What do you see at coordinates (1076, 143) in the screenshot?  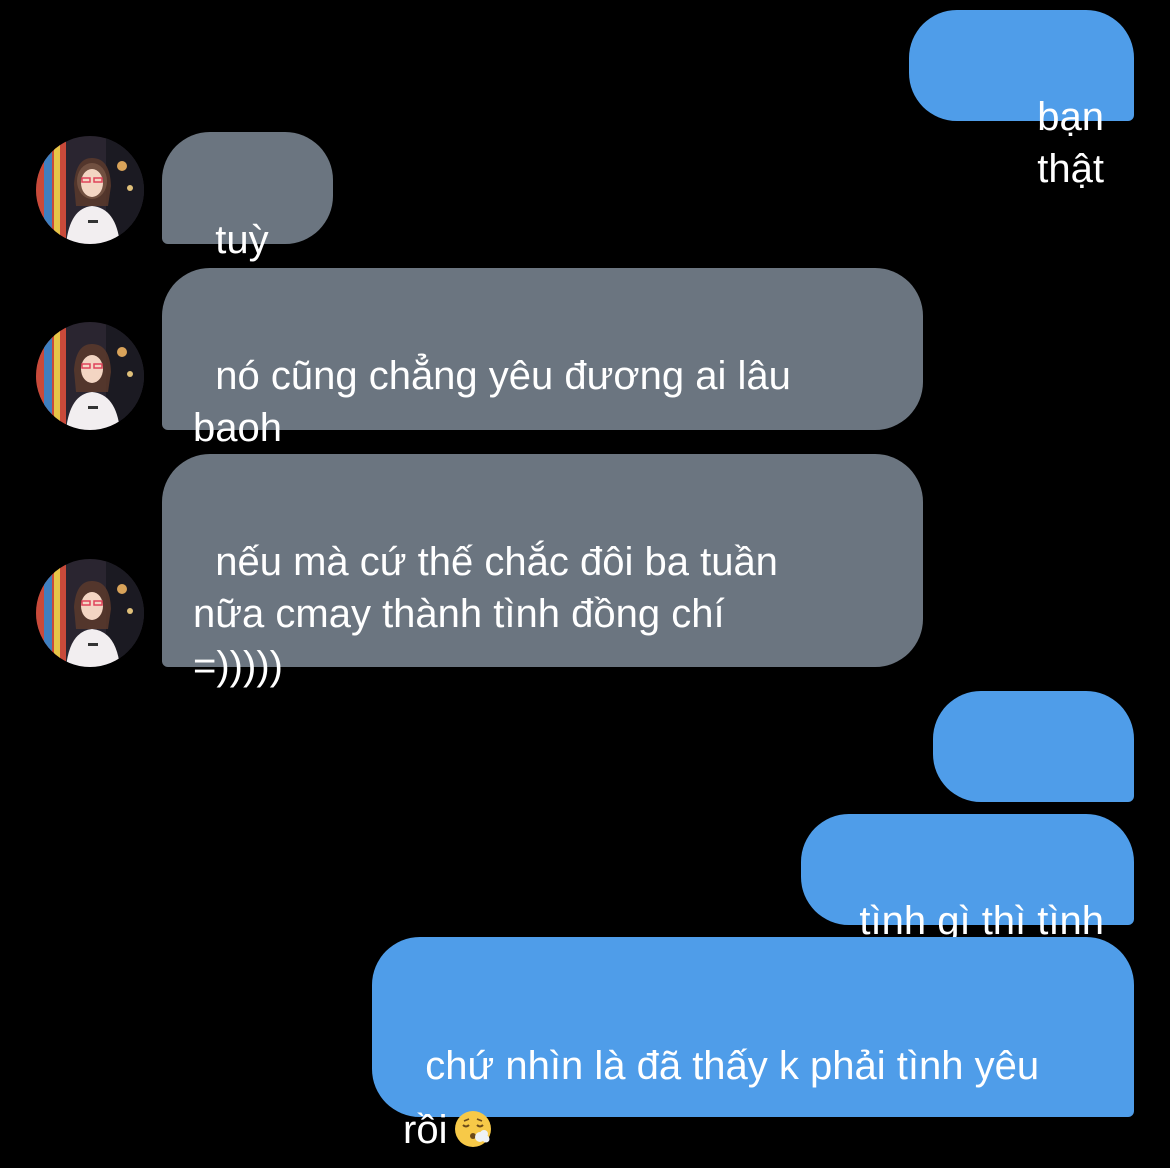 I see `message-text: bạn thật` at bounding box center [1076, 143].